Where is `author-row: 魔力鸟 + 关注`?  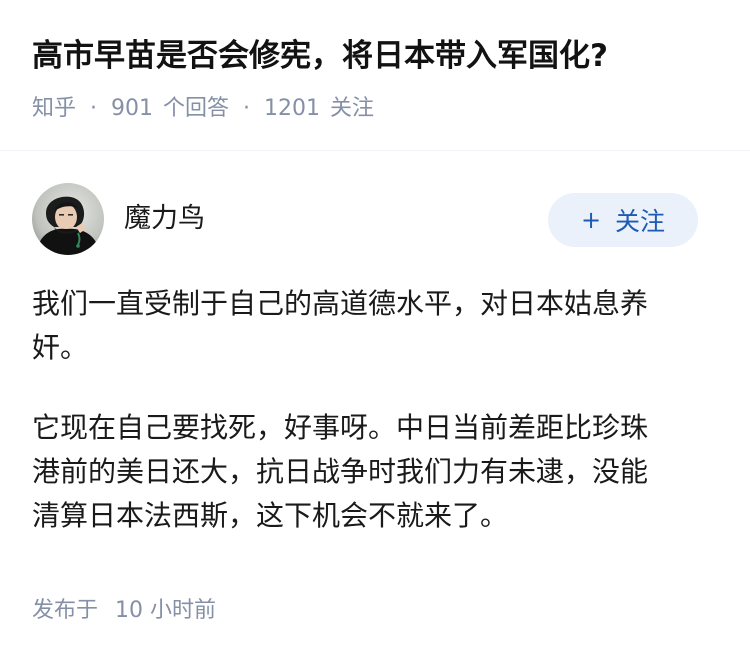 author-row: 魔力鸟 + 关注 is located at coordinates (365, 220).